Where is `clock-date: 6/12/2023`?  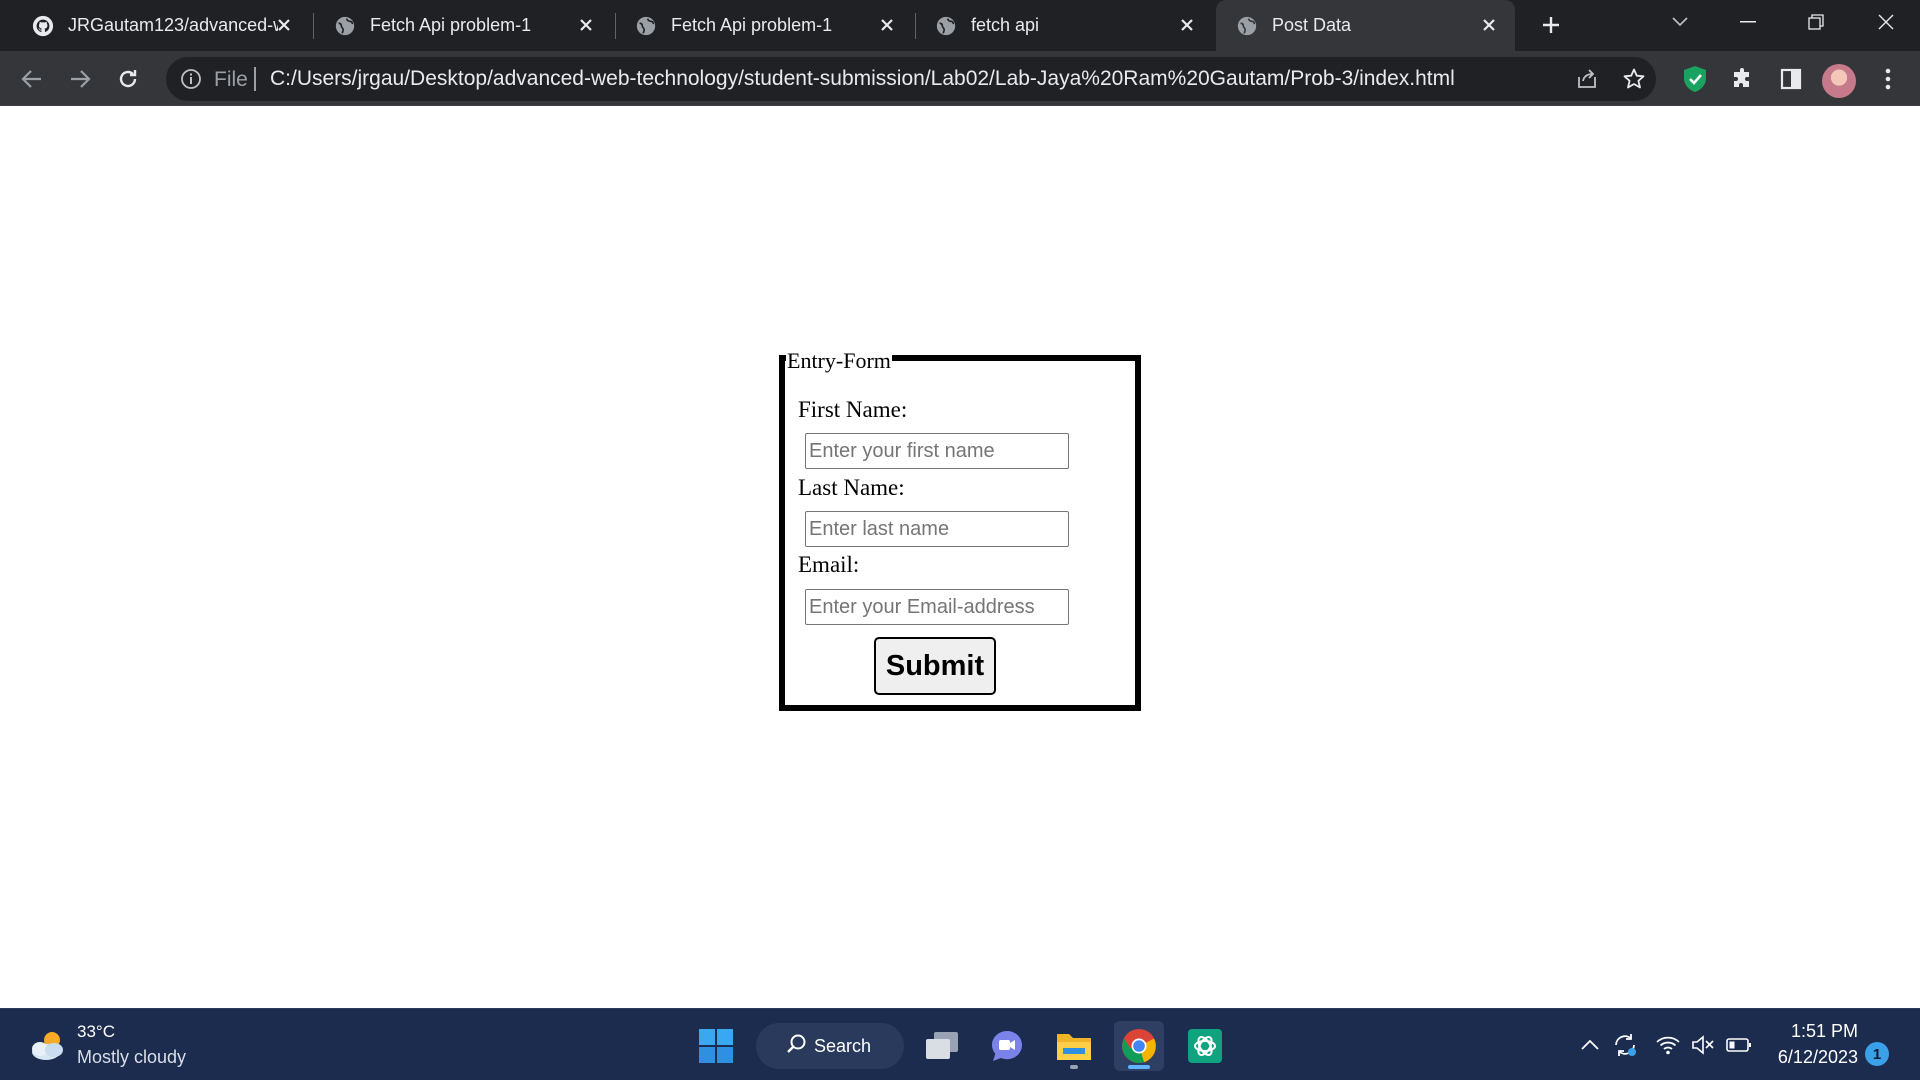 clock-date: 6/12/2023 is located at coordinates (1818, 1057).